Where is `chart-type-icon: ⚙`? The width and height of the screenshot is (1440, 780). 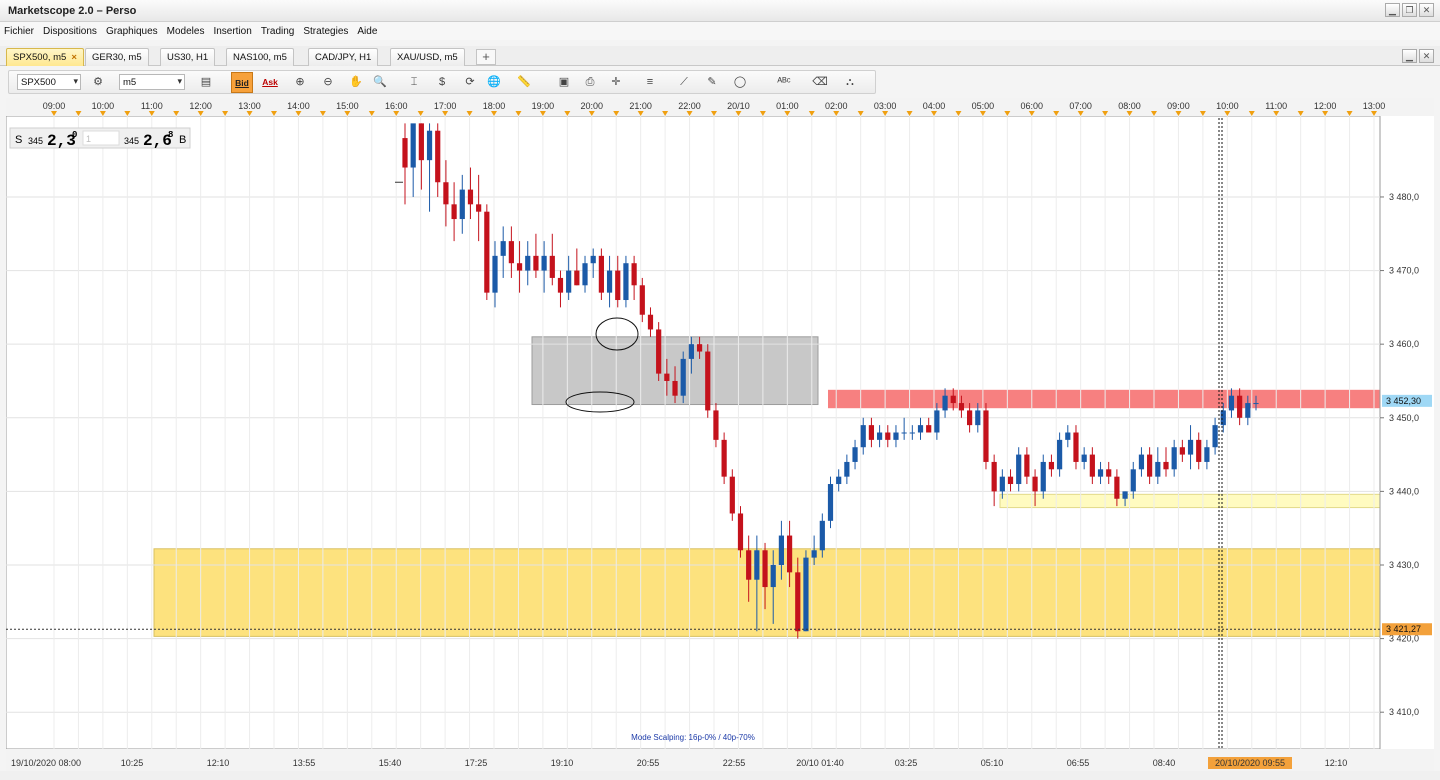 chart-type-icon: ⚙ is located at coordinates (98, 82).